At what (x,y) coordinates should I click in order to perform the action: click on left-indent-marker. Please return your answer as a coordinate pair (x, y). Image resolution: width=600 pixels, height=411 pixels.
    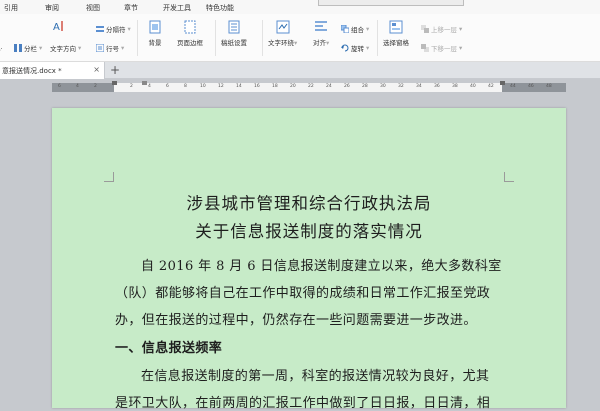
    Looking at the image, I should click on (114, 83).